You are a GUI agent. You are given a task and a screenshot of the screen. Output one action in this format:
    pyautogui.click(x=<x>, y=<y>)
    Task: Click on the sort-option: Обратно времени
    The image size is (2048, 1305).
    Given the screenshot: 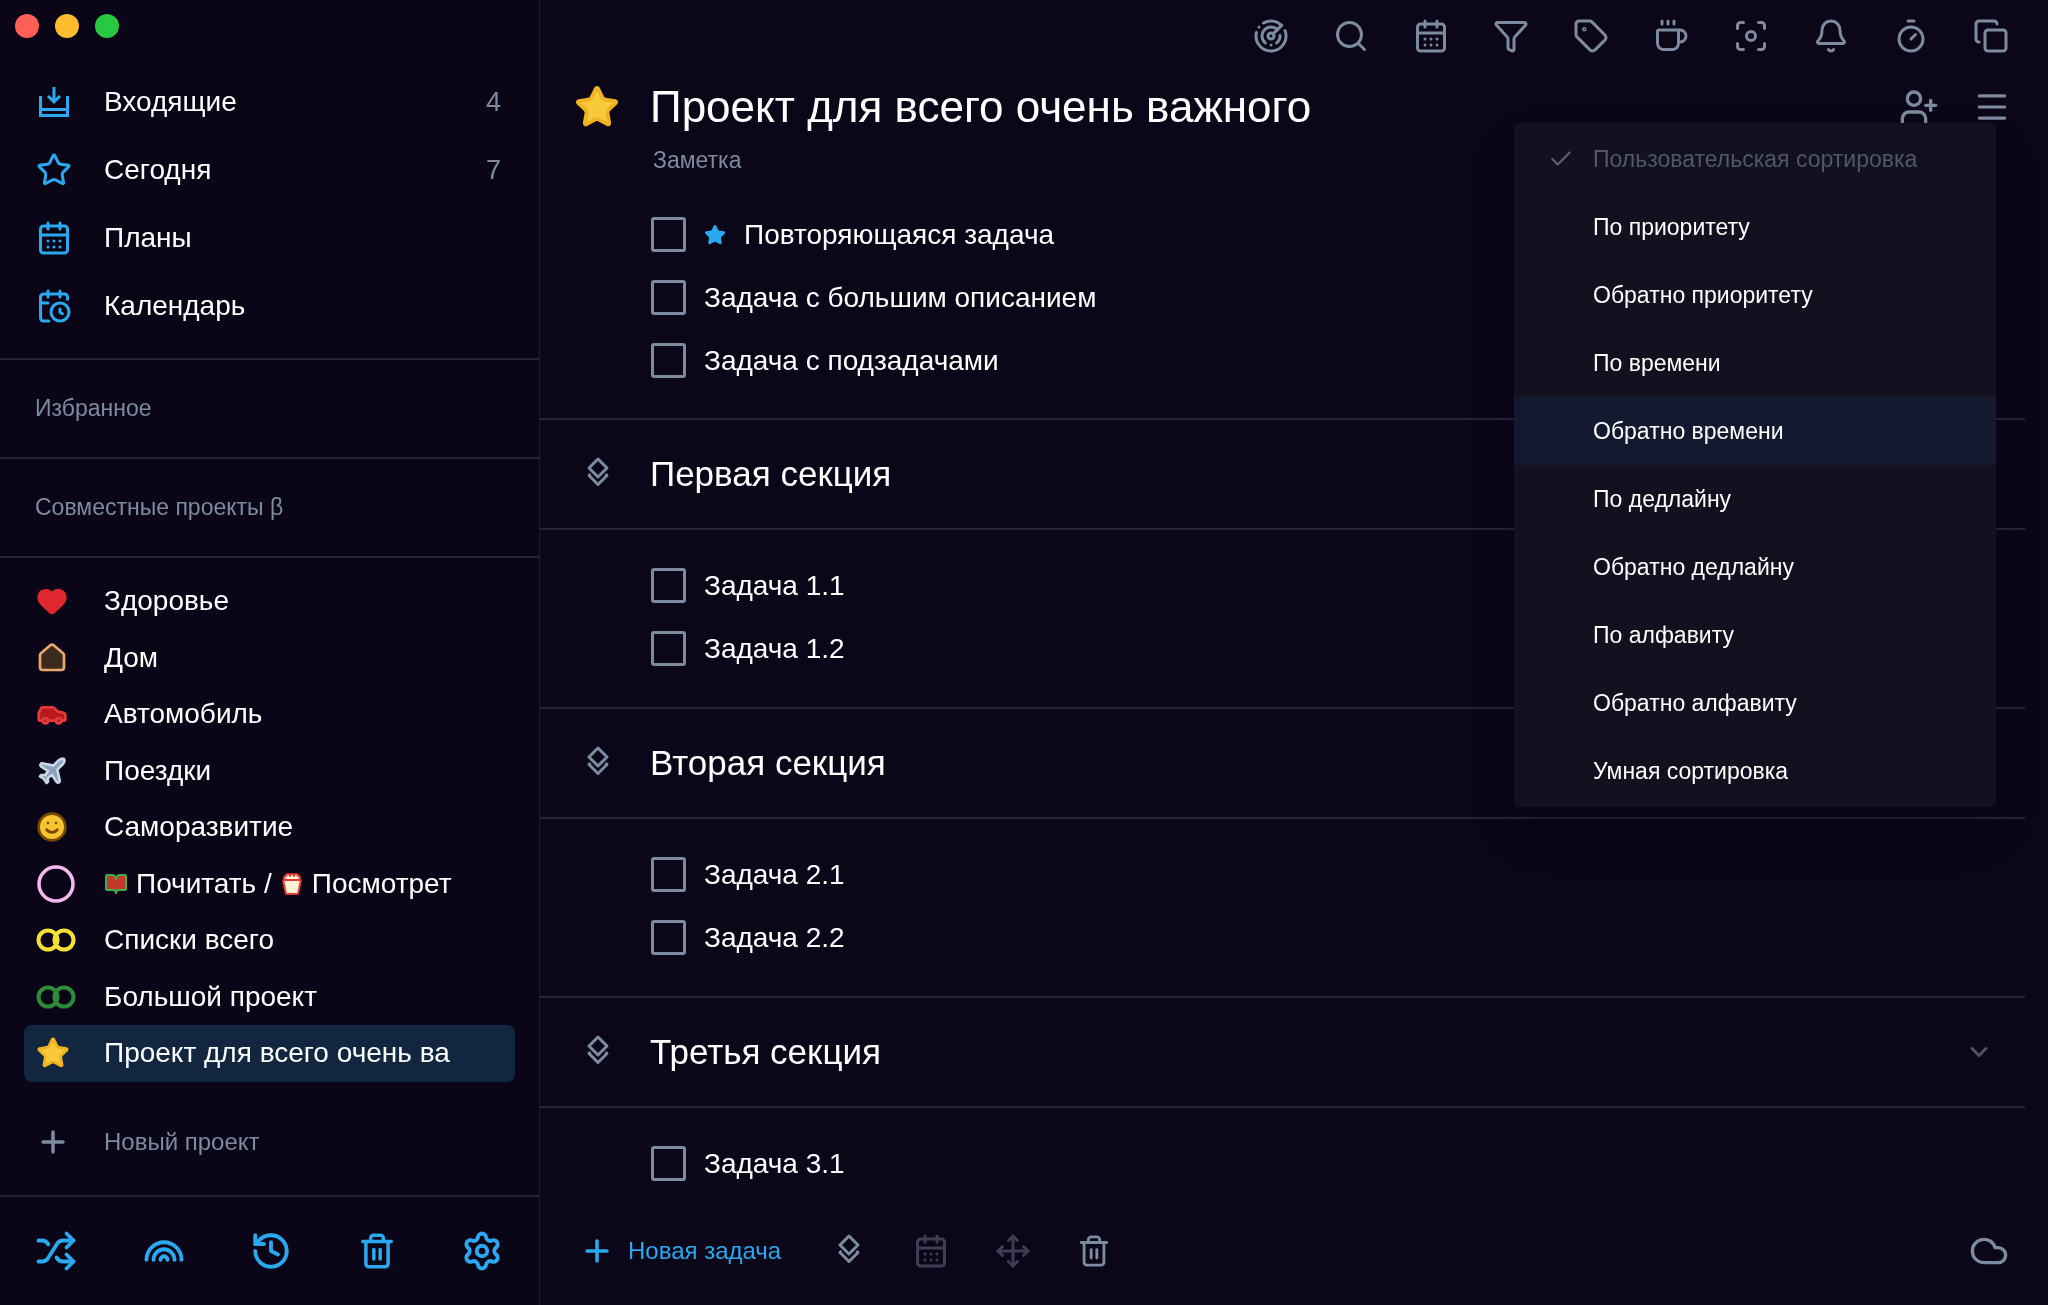 What is the action you would take?
    pyautogui.click(x=1755, y=431)
    